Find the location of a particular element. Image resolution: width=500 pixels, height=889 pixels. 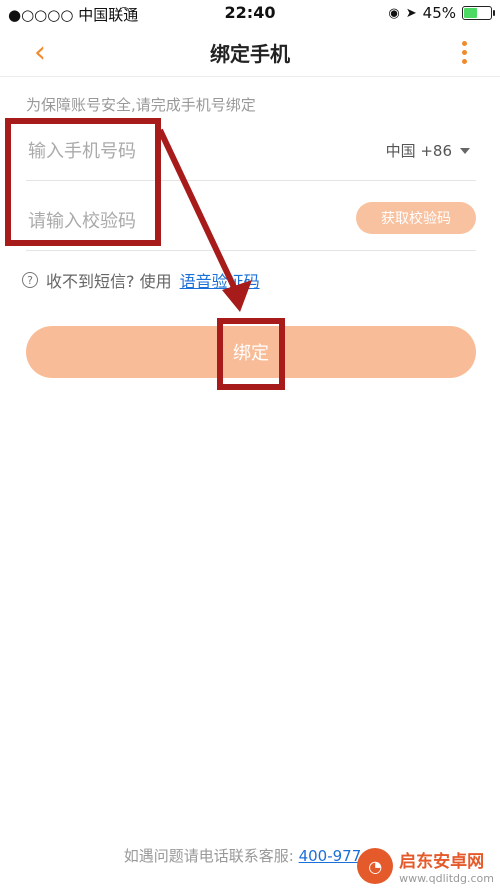

watermark-logo-icon: ◔ is located at coordinates (375, 866).